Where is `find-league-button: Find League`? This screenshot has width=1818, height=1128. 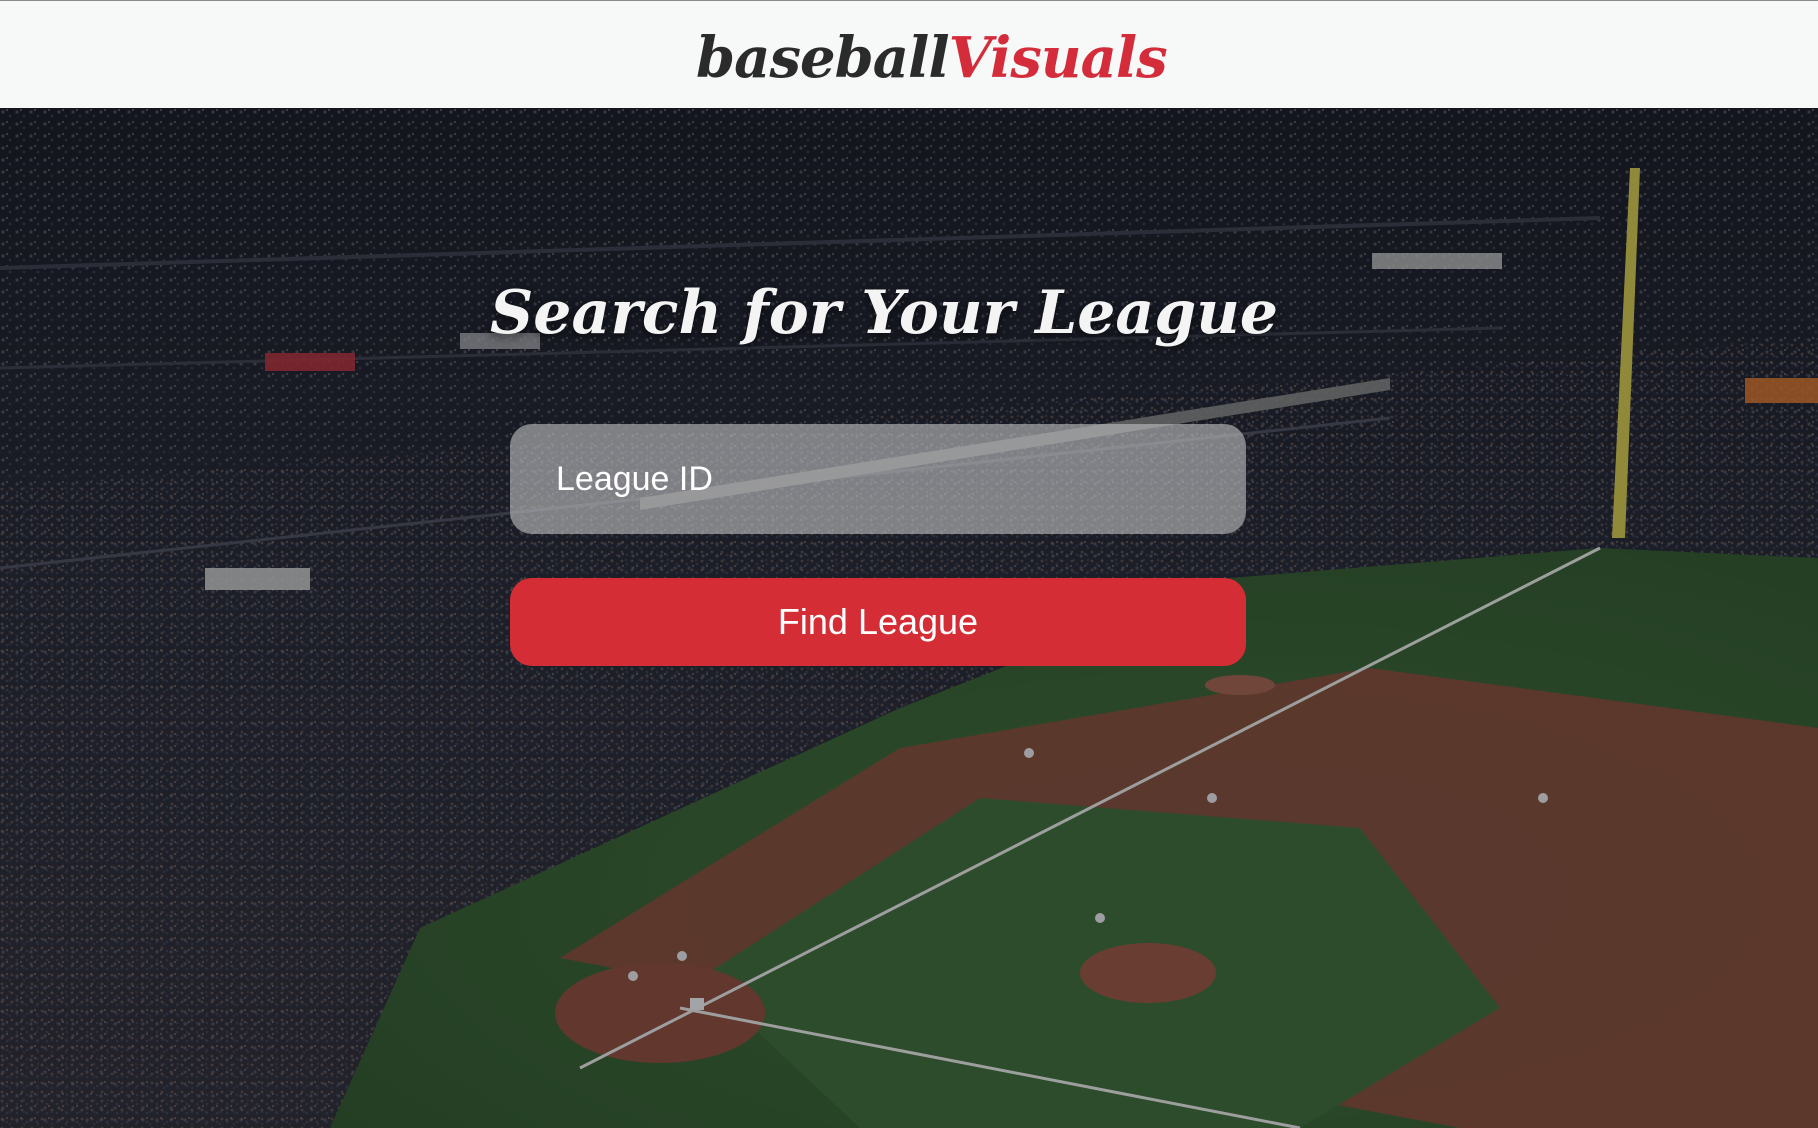 find-league-button: Find League is located at coordinates (878, 622).